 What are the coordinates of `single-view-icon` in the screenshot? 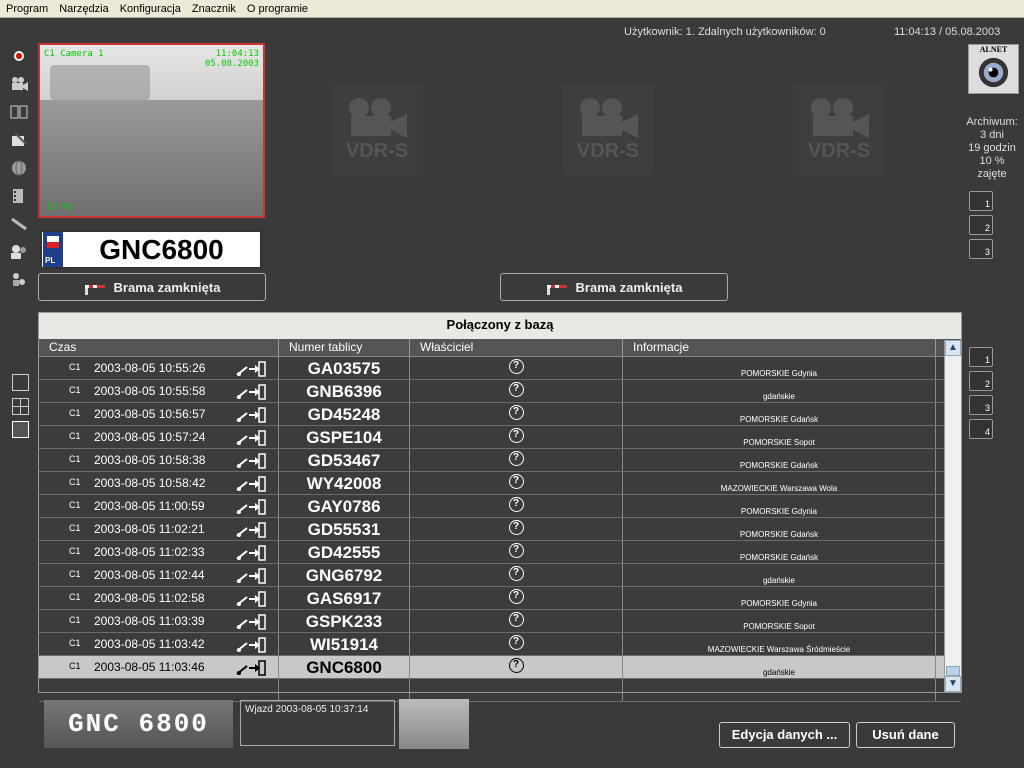 It's located at (20, 382).